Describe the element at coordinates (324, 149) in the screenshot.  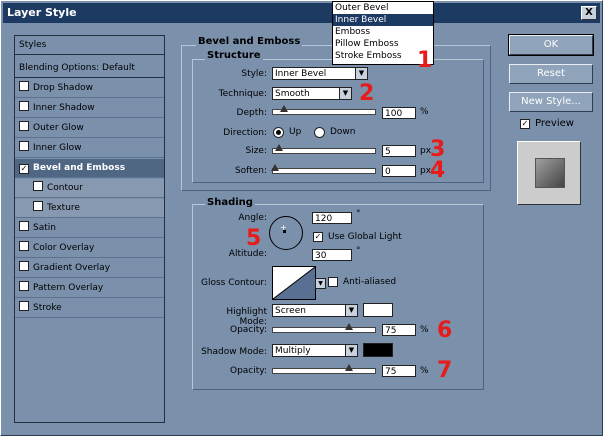
I see `size-slider` at that location.